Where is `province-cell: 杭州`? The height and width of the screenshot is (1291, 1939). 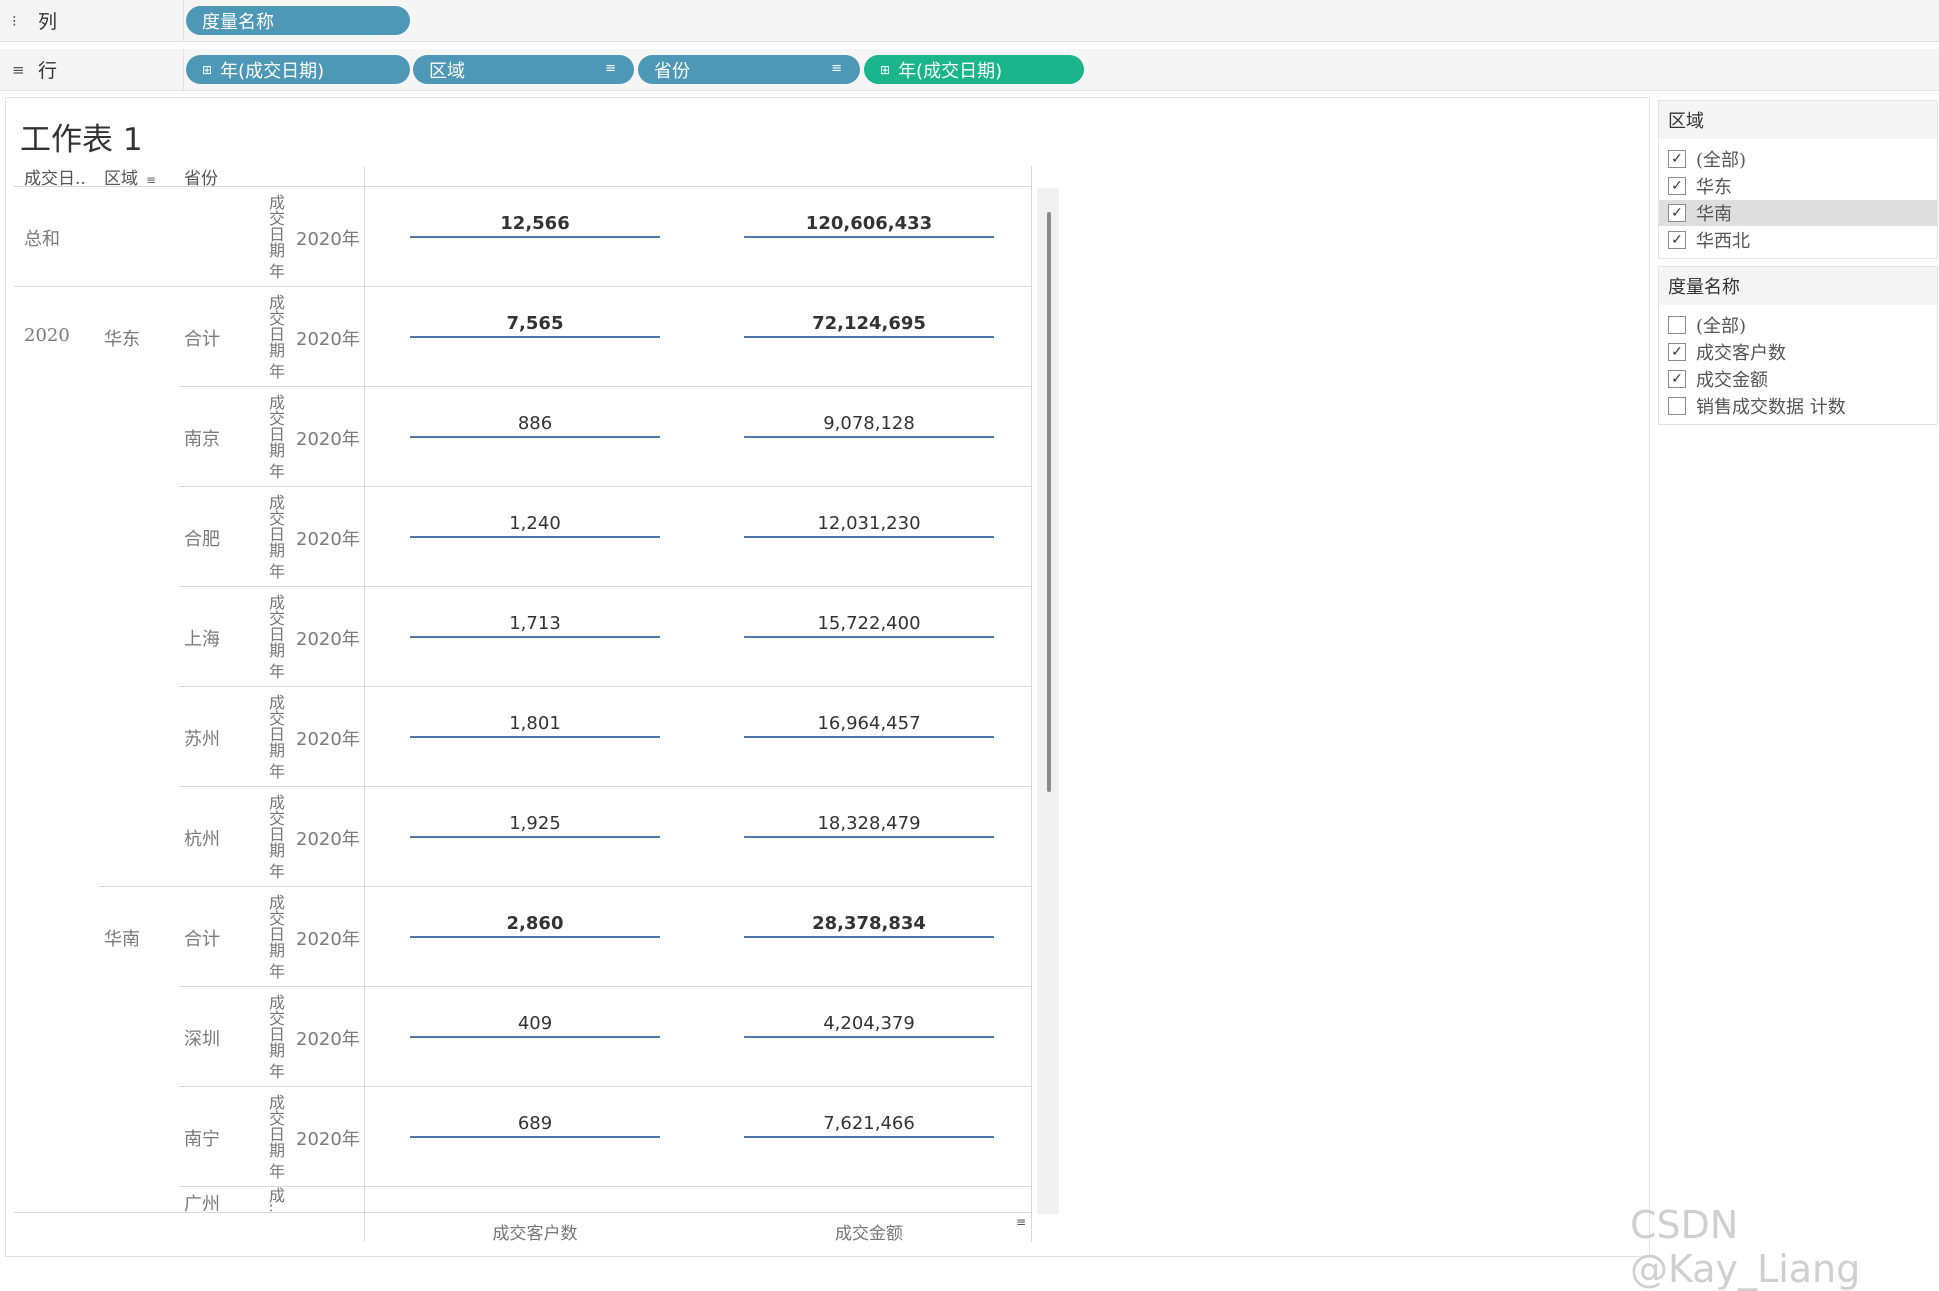 province-cell: 杭州 is located at coordinates (202, 838).